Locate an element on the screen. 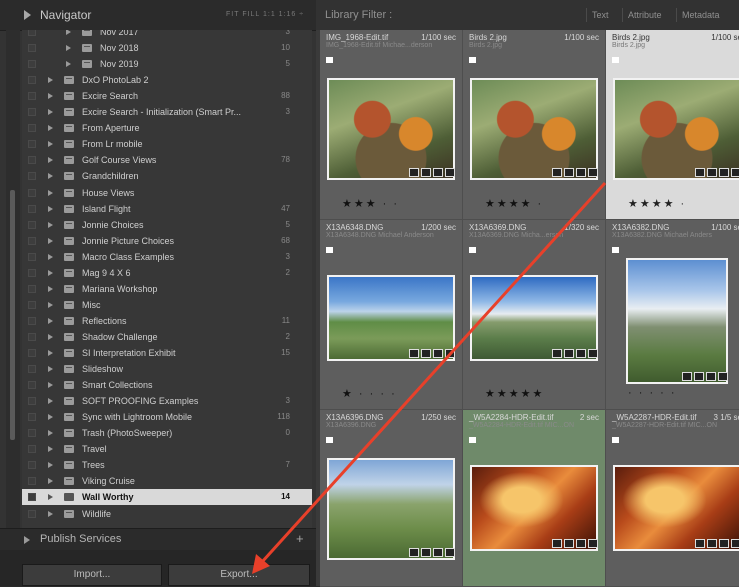 The height and width of the screenshot is (587, 739). collection-row: Nov 2017 3 is located at coordinates (167, 35).